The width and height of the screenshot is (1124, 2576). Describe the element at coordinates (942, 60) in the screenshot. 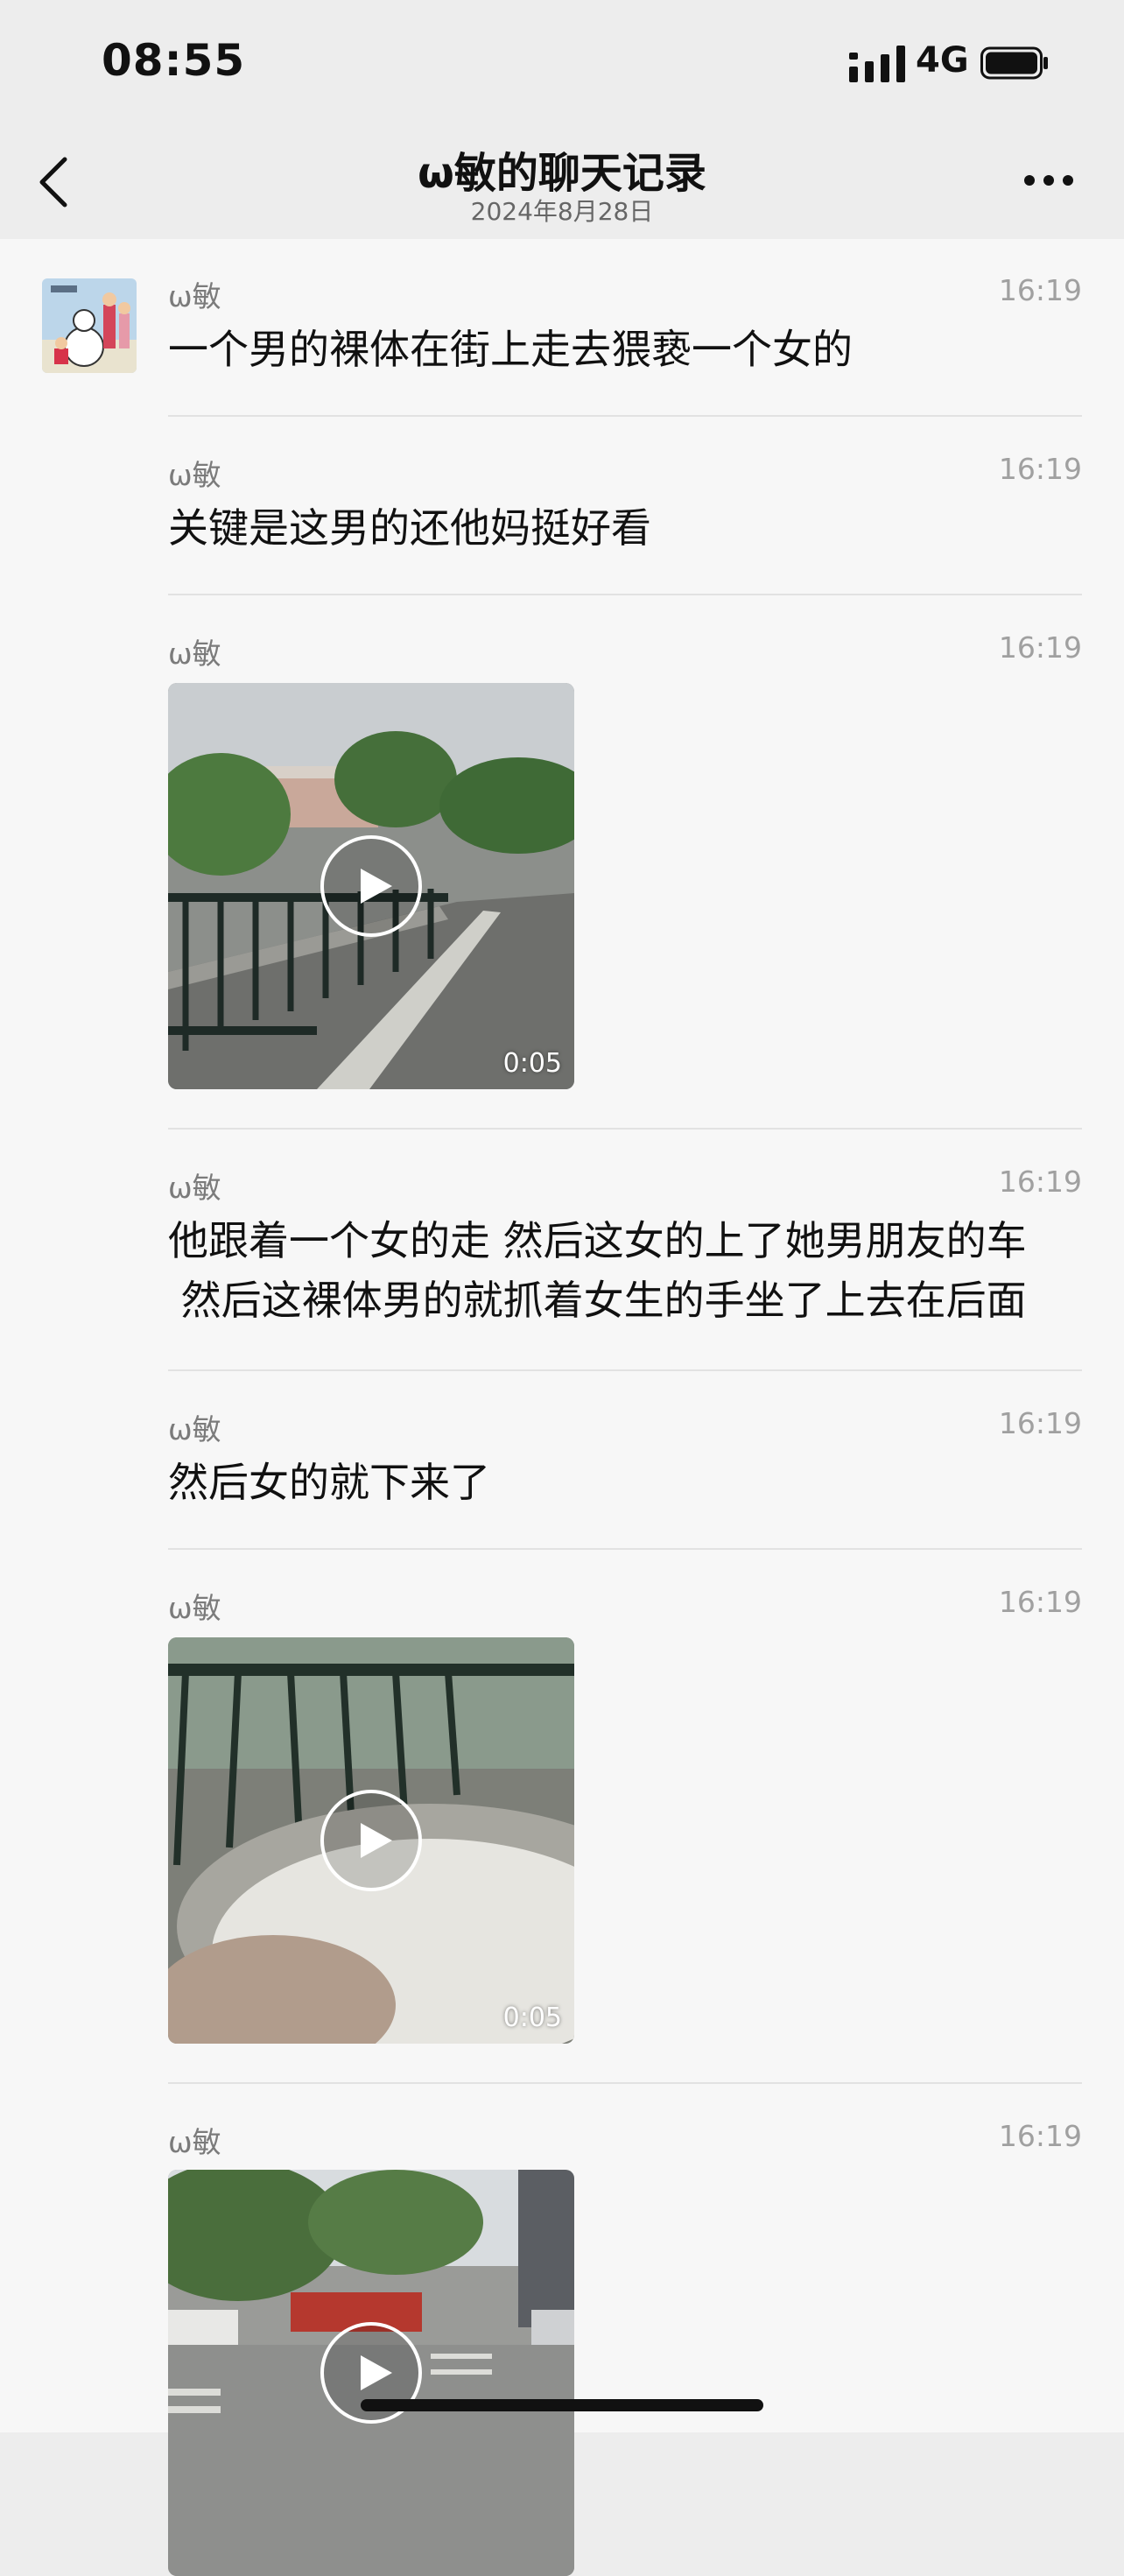

I see `network-type: 4G` at that location.